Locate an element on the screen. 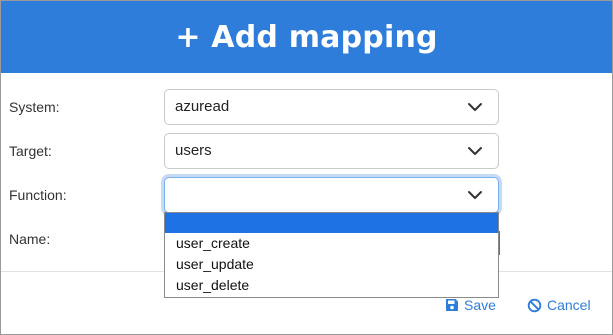 The image size is (613, 335). system-select-value: azuread is located at coordinates (202, 106).